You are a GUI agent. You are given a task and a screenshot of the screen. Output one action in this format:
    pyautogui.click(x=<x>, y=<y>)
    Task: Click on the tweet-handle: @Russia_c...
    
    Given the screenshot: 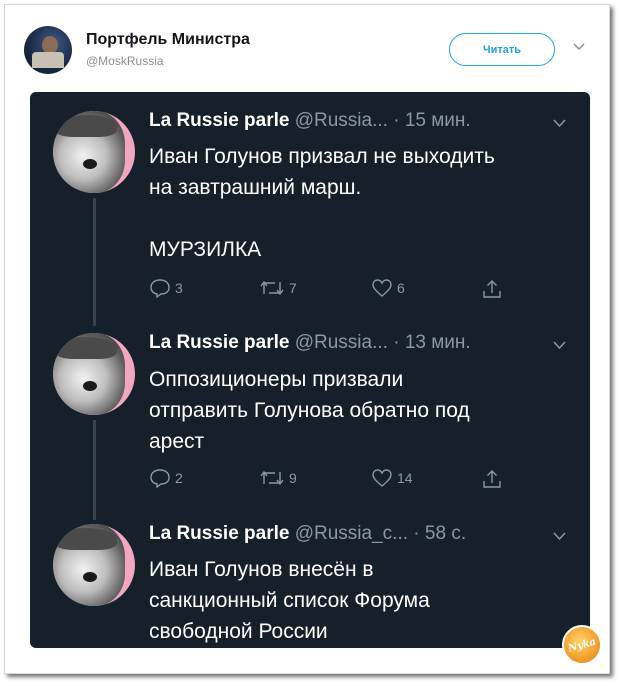 What is the action you would take?
    pyautogui.click(x=351, y=533)
    